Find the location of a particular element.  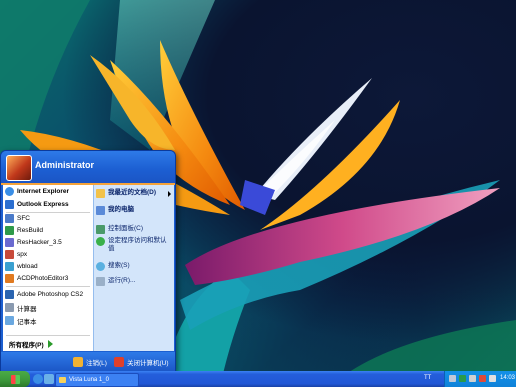

calculator-icon is located at coordinates (9, 307).